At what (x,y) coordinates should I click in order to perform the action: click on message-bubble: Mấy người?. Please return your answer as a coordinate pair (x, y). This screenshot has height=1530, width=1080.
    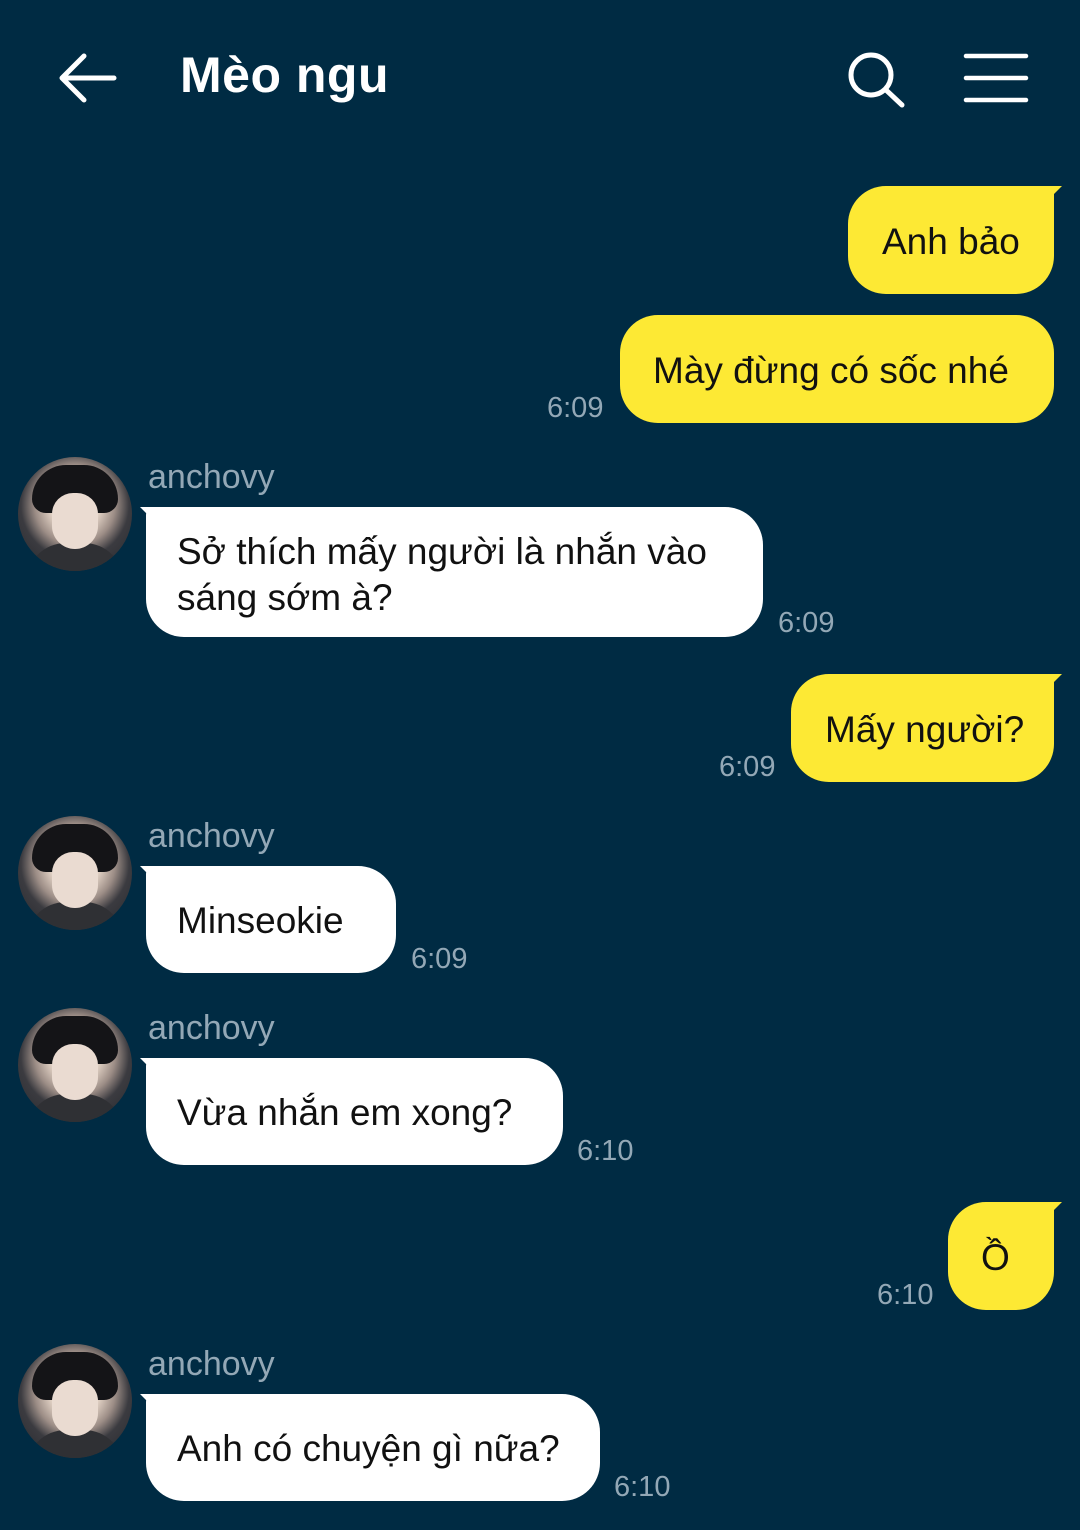
    Looking at the image, I should click on (922, 728).